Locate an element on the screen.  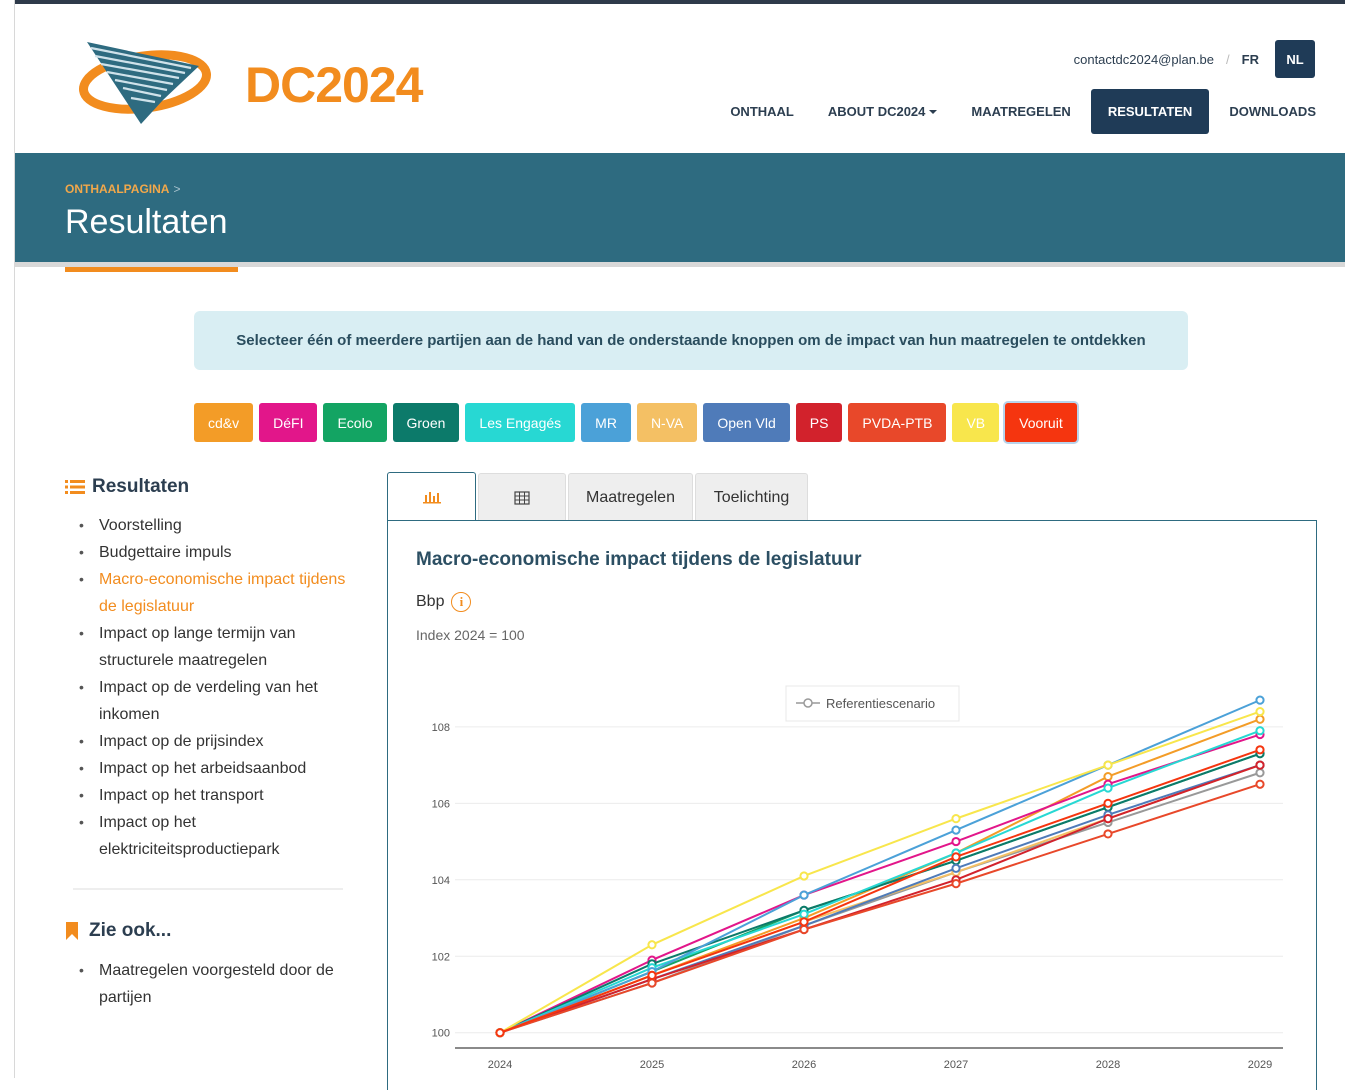
nav-onthaal: ONTHAAL is located at coordinates (762, 111).